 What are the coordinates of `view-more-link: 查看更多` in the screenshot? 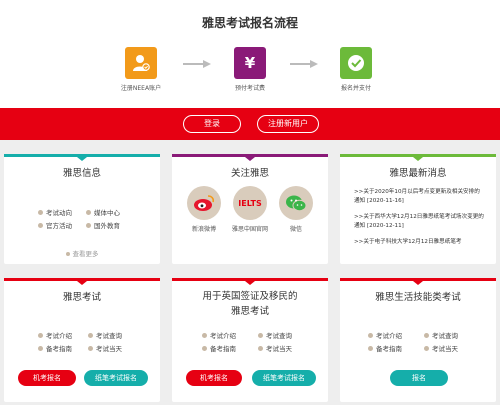 It's located at (82, 253).